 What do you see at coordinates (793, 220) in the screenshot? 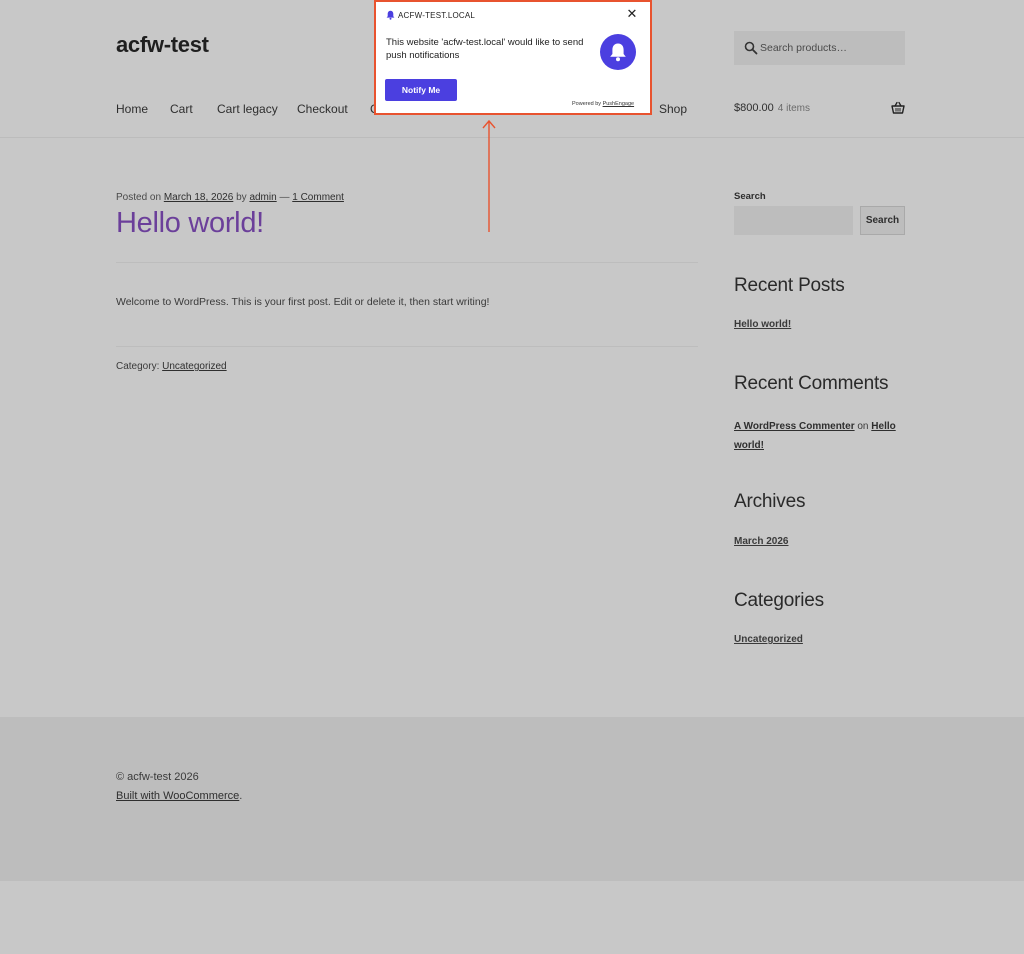
I see `sidebar-search-input` at bounding box center [793, 220].